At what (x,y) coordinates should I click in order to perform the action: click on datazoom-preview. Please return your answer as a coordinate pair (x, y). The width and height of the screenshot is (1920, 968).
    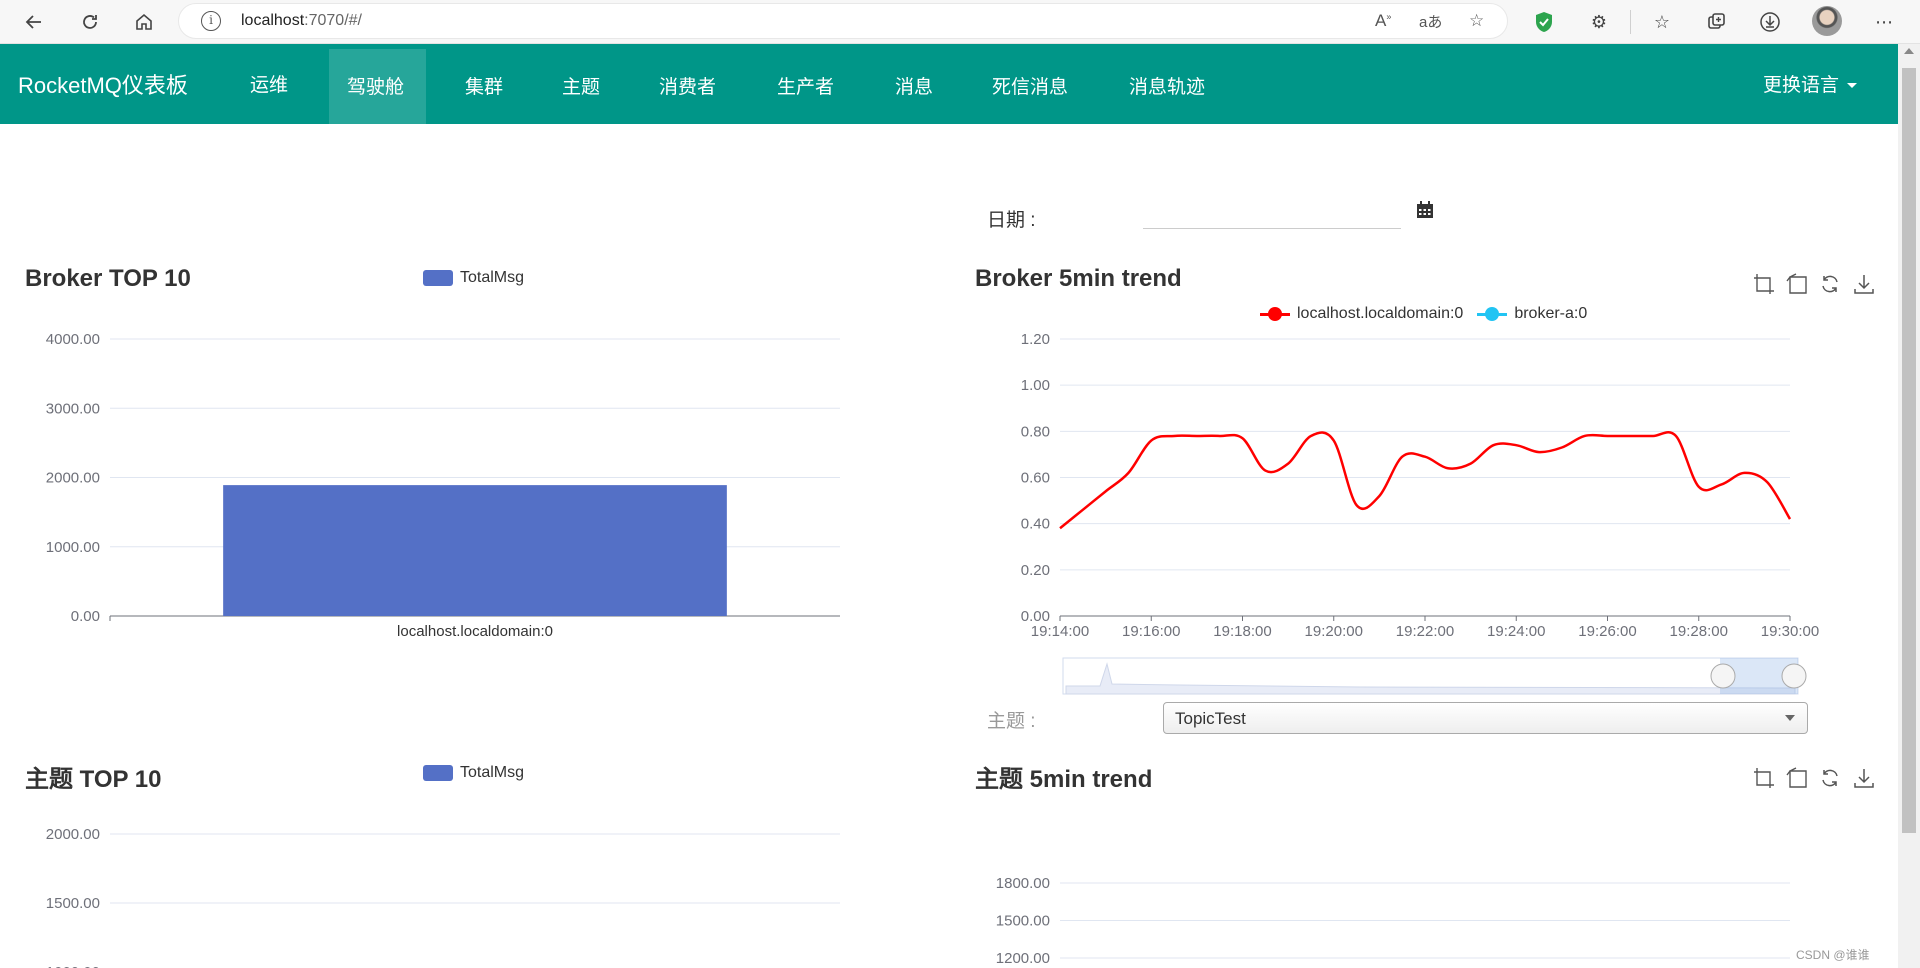
    Looking at the image, I should click on (1430, 678).